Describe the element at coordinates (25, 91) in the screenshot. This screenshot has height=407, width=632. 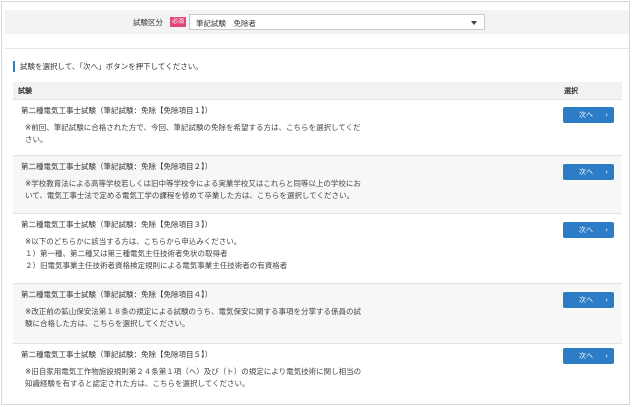
I see `column-header-exam: 試験` at that location.